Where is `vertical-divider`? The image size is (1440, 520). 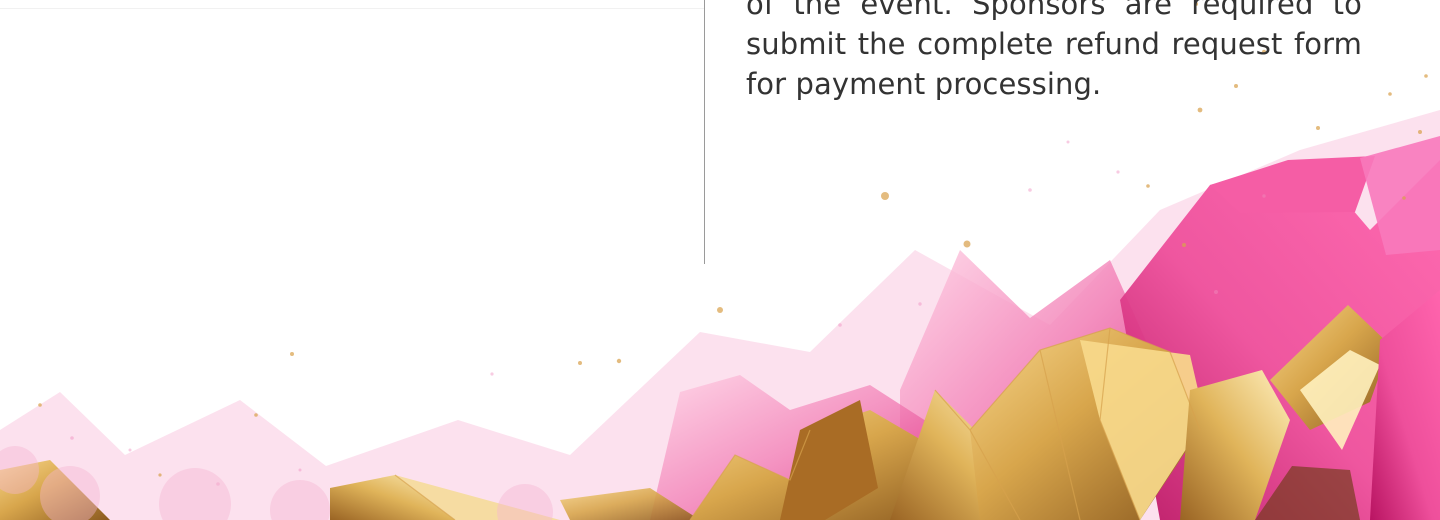
vertical-divider is located at coordinates (704, 132).